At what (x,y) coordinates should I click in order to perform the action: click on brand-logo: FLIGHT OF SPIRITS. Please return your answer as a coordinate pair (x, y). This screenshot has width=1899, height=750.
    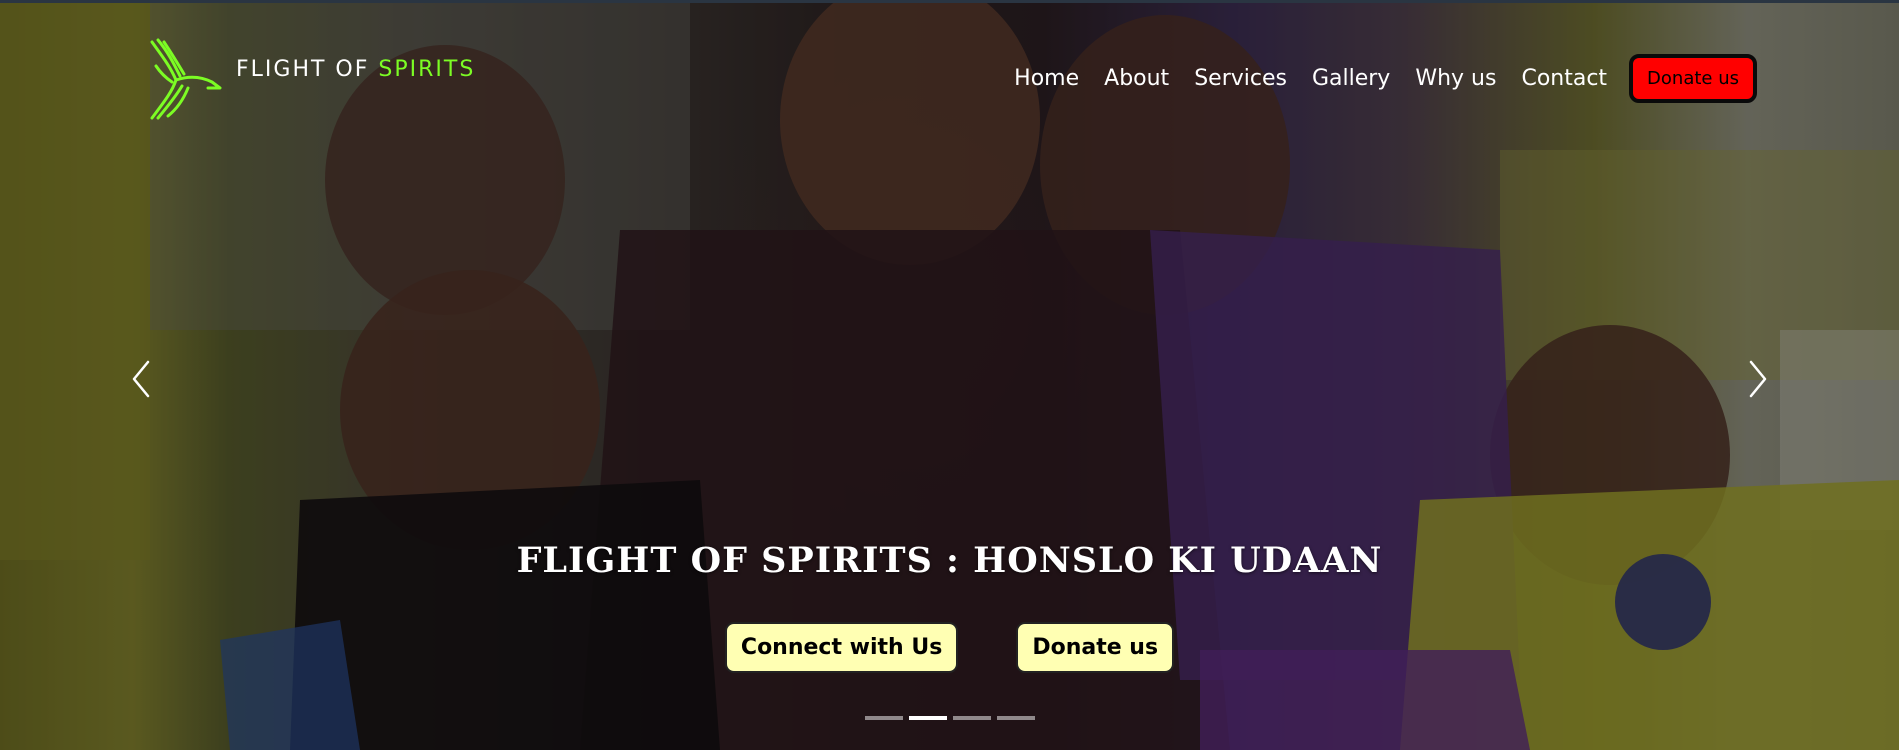
    Looking at the image, I should click on (308, 79).